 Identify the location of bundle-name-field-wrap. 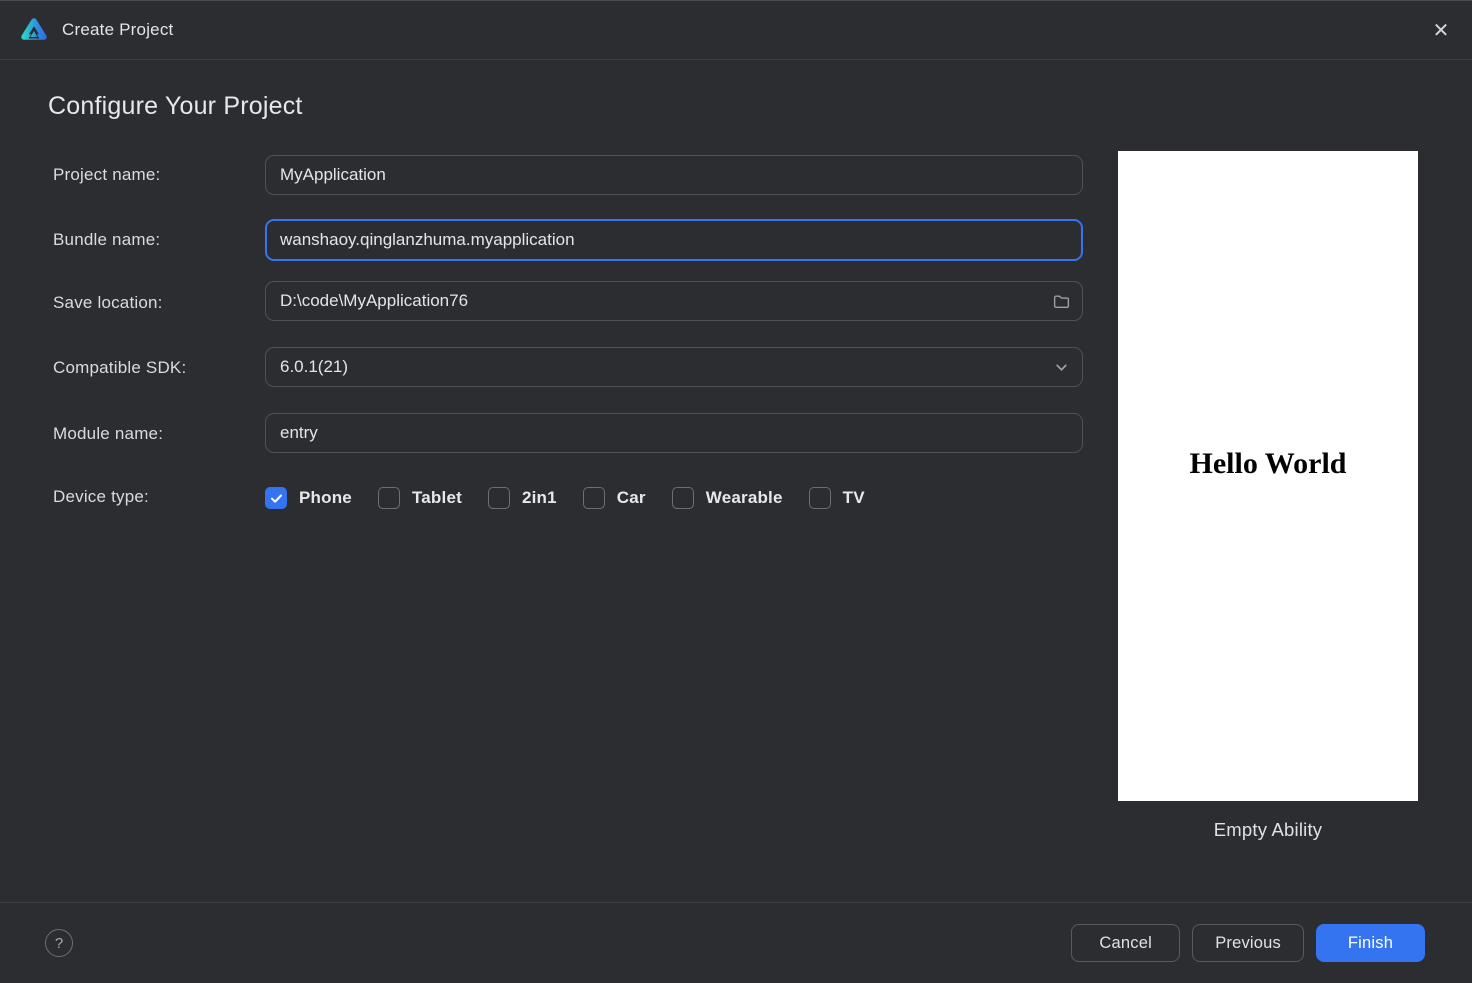
(674, 240).